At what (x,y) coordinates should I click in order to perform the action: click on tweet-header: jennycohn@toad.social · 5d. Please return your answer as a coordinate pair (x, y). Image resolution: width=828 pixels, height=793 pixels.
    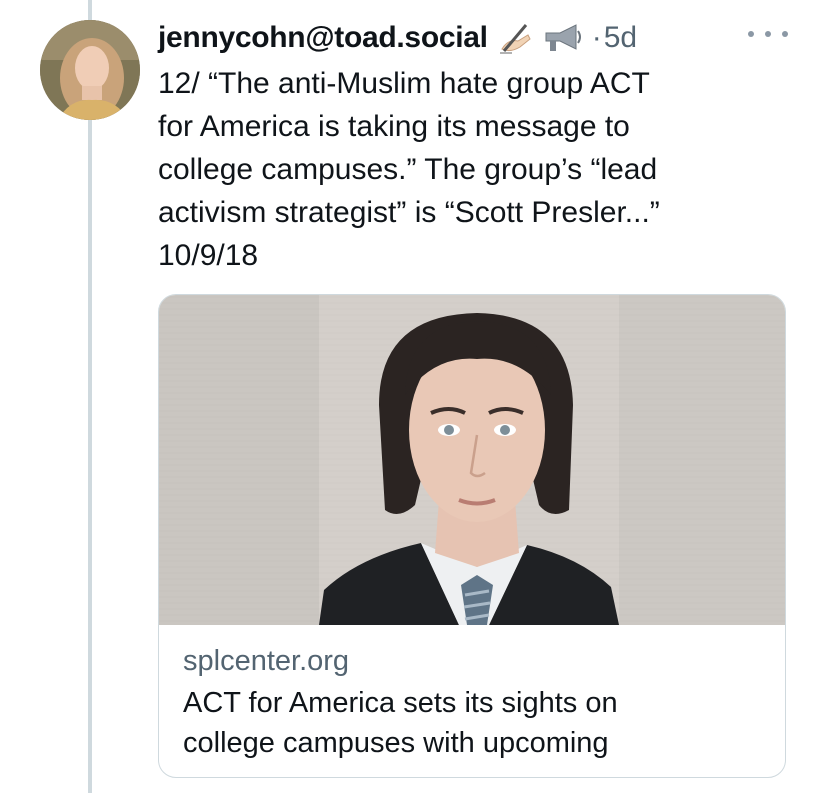
    Looking at the image, I should click on (397, 38).